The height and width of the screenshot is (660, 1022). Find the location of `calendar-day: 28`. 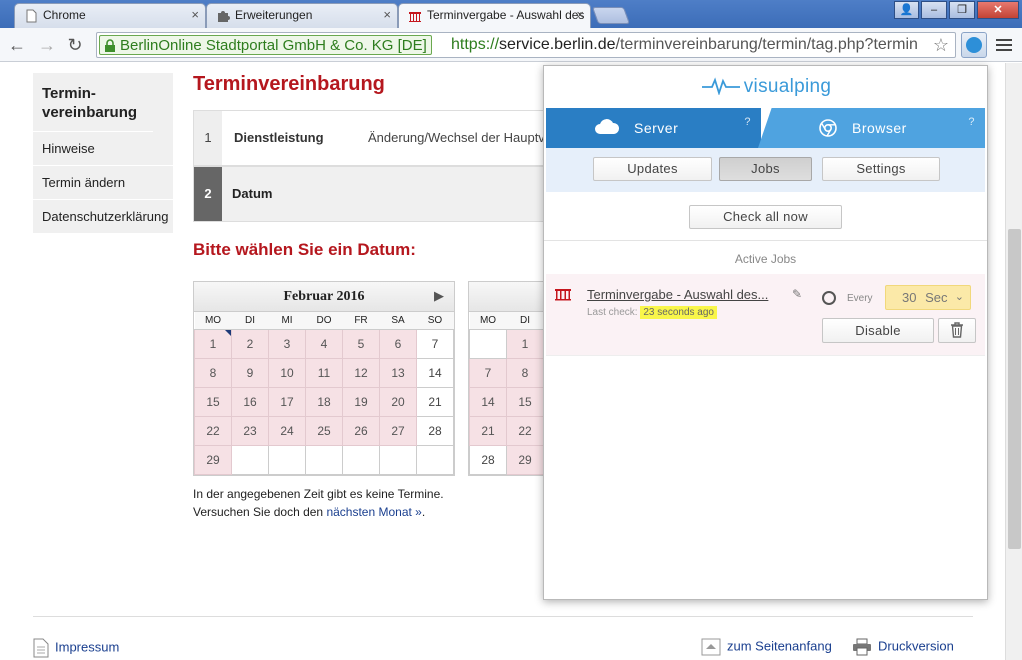

calendar-day: 28 is located at coordinates (488, 459).